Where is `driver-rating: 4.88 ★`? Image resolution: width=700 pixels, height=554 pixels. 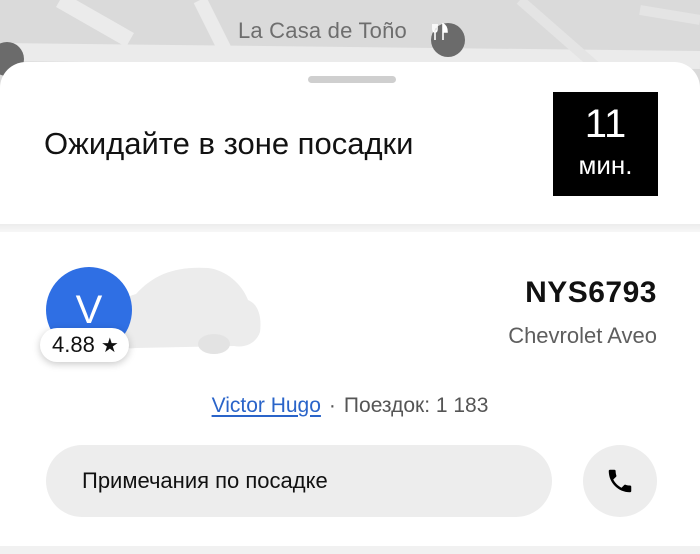 driver-rating: 4.88 ★ is located at coordinates (84, 345).